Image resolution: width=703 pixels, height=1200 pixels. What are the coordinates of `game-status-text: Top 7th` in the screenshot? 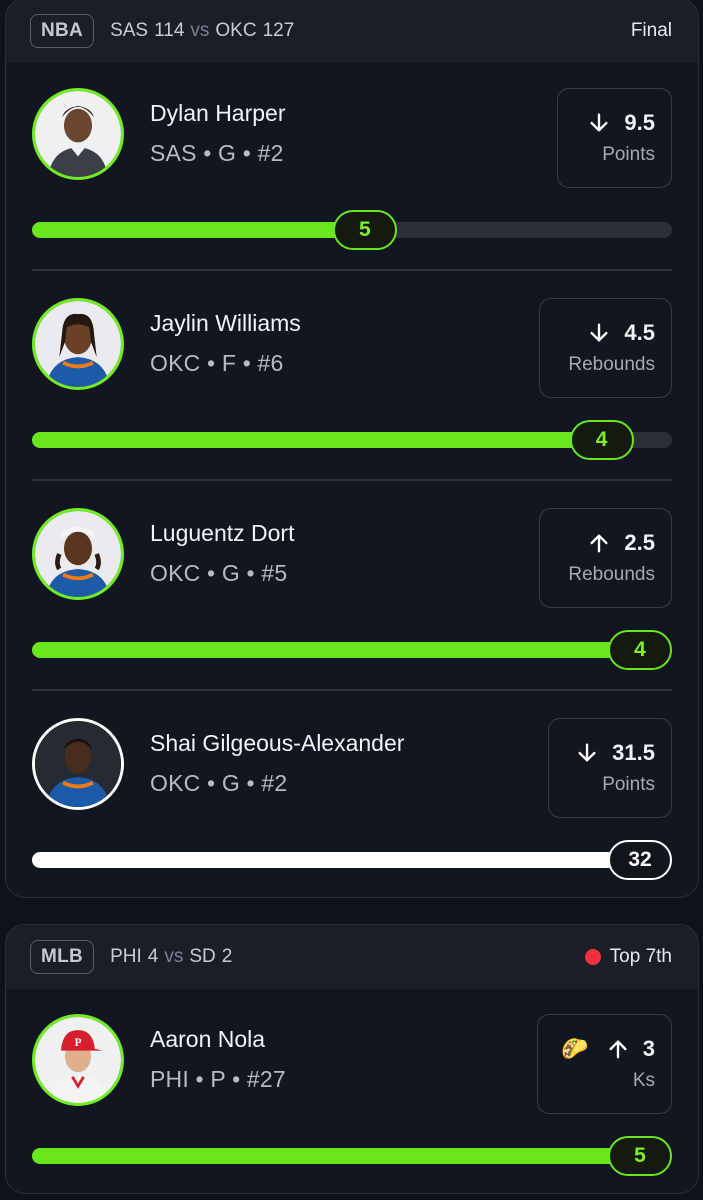 It's located at (640, 956).